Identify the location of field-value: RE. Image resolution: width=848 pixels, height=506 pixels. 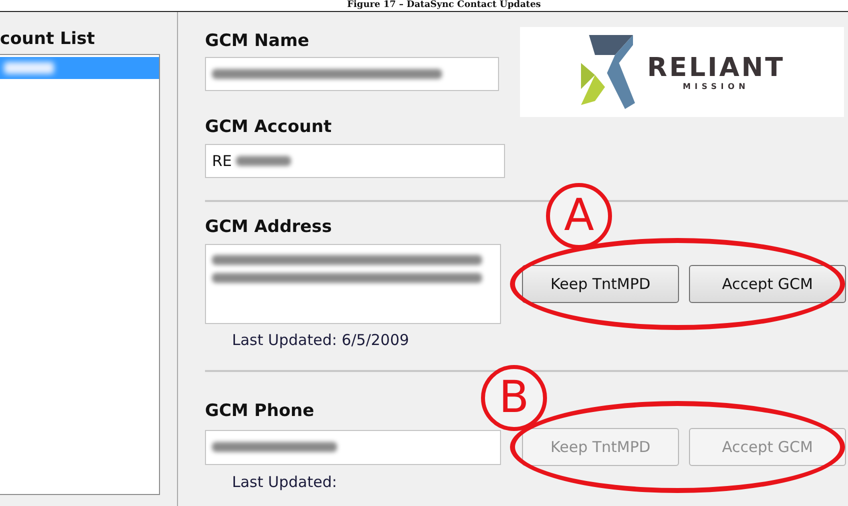
(222, 161).